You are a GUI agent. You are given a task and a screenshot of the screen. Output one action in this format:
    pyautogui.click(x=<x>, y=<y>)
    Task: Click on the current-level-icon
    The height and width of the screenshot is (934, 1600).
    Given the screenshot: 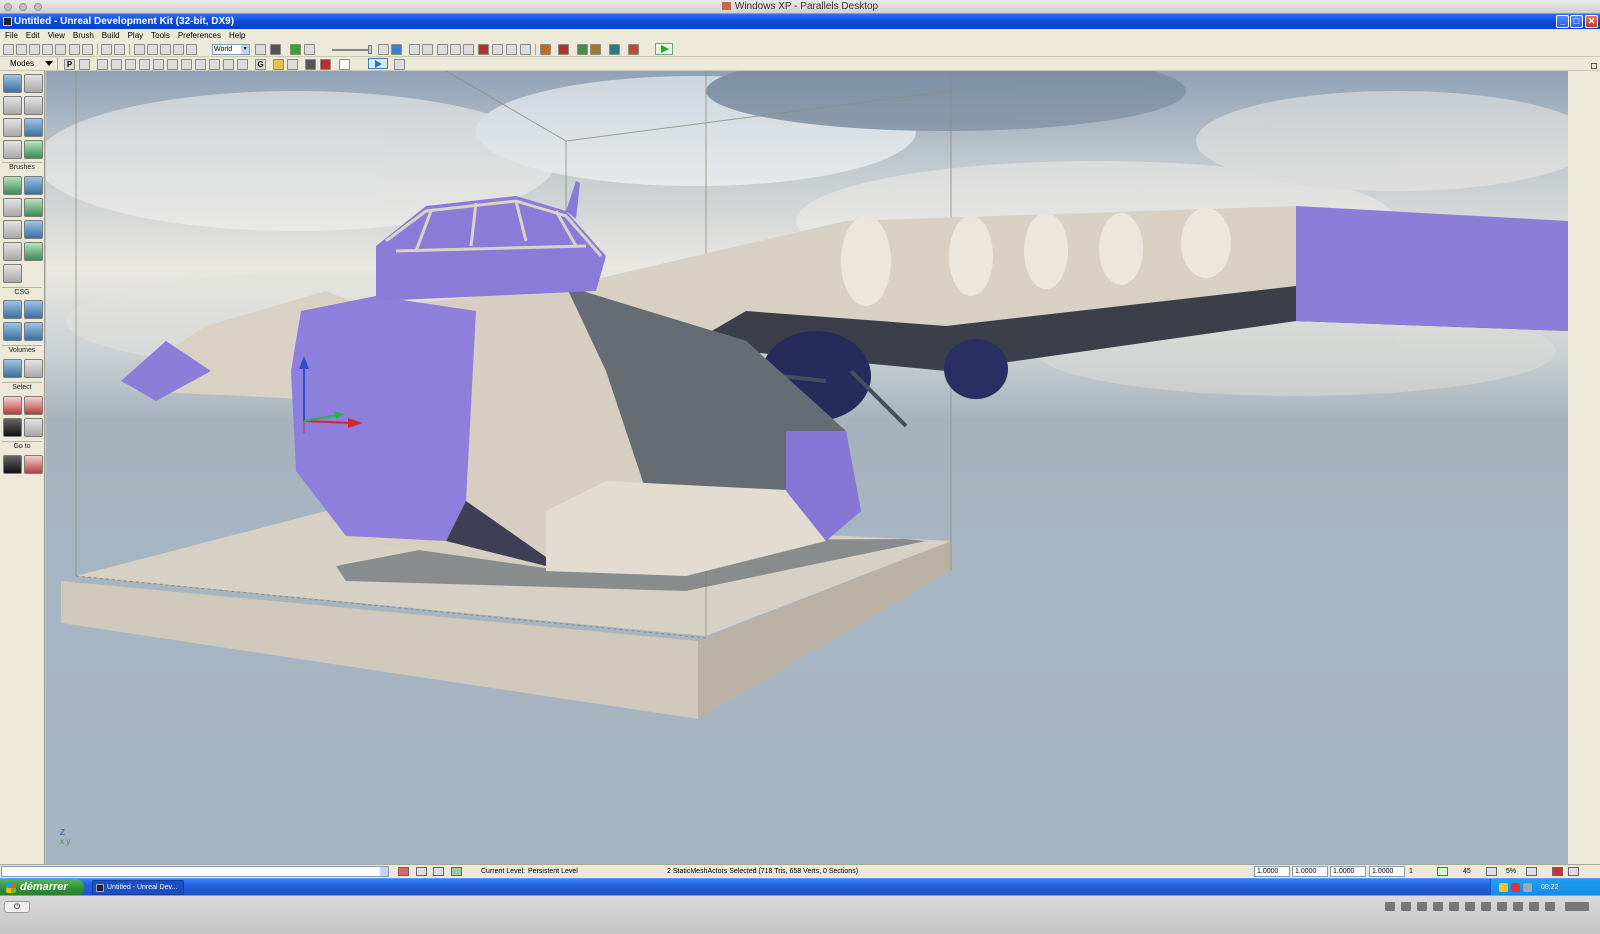 What is the action you would take?
    pyautogui.click(x=456, y=871)
    